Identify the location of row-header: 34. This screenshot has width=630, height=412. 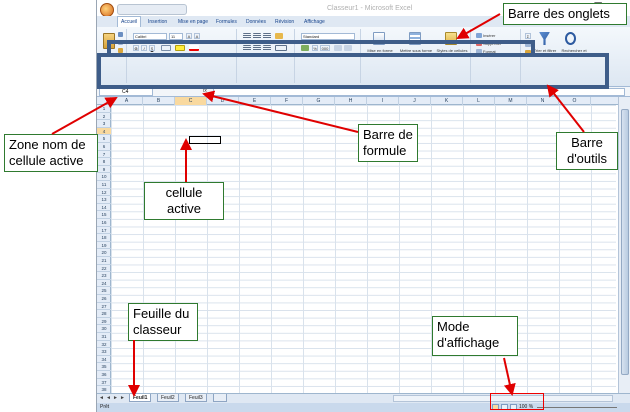
(104, 360).